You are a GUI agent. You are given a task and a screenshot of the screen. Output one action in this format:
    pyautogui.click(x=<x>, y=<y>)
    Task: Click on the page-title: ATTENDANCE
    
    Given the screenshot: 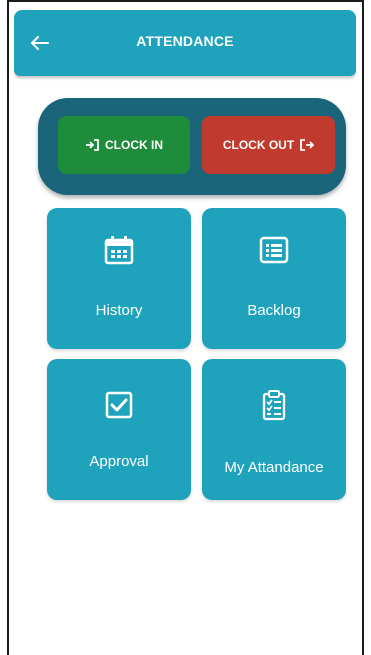 What is the action you would take?
    pyautogui.click(x=185, y=41)
    